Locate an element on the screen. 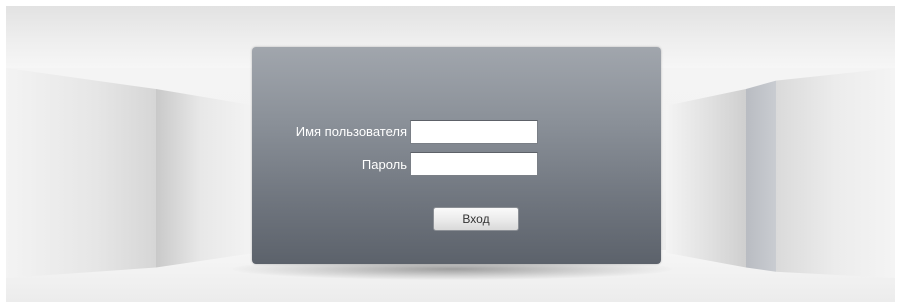 Image resolution: width=901 pixels, height=306 pixels. corridor-wall-right-outer is located at coordinates (835, 173).